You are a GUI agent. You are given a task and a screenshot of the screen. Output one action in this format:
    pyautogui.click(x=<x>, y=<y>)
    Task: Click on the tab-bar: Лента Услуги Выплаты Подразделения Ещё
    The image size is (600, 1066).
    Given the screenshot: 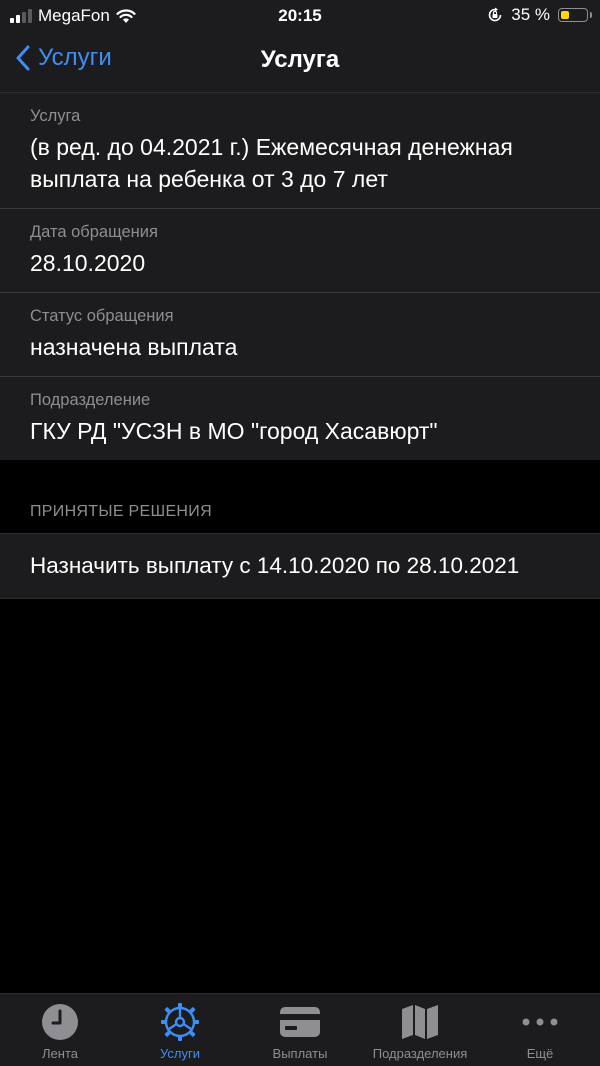 What is the action you would take?
    pyautogui.click(x=300, y=1029)
    